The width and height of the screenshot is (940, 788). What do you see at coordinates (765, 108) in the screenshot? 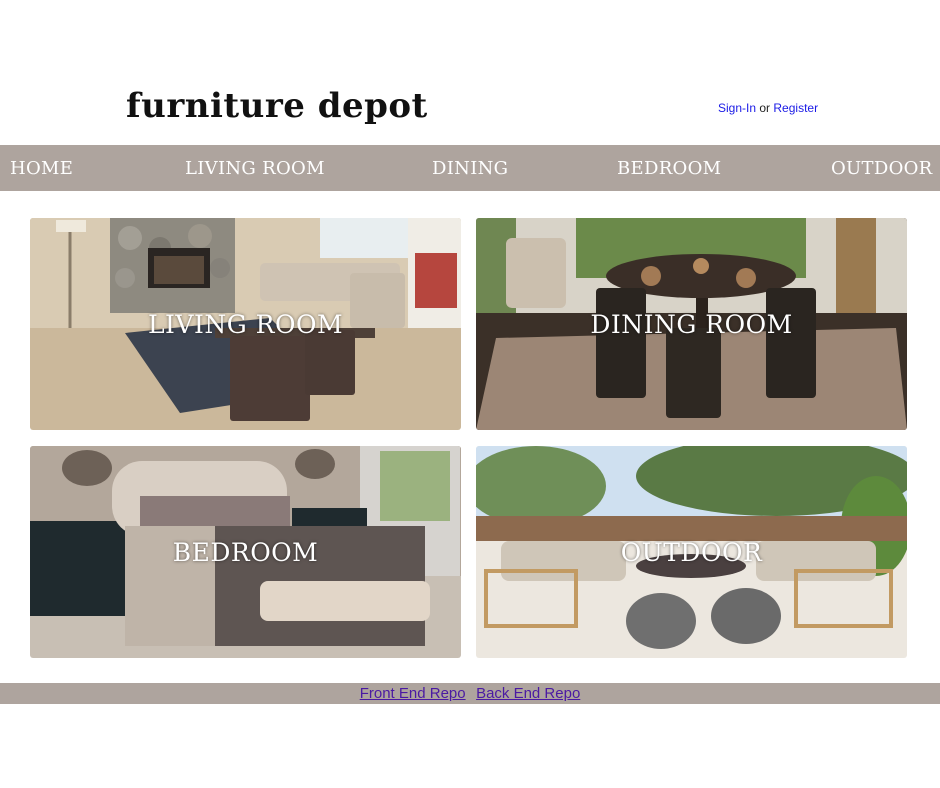
I see `auth-separator: or` at bounding box center [765, 108].